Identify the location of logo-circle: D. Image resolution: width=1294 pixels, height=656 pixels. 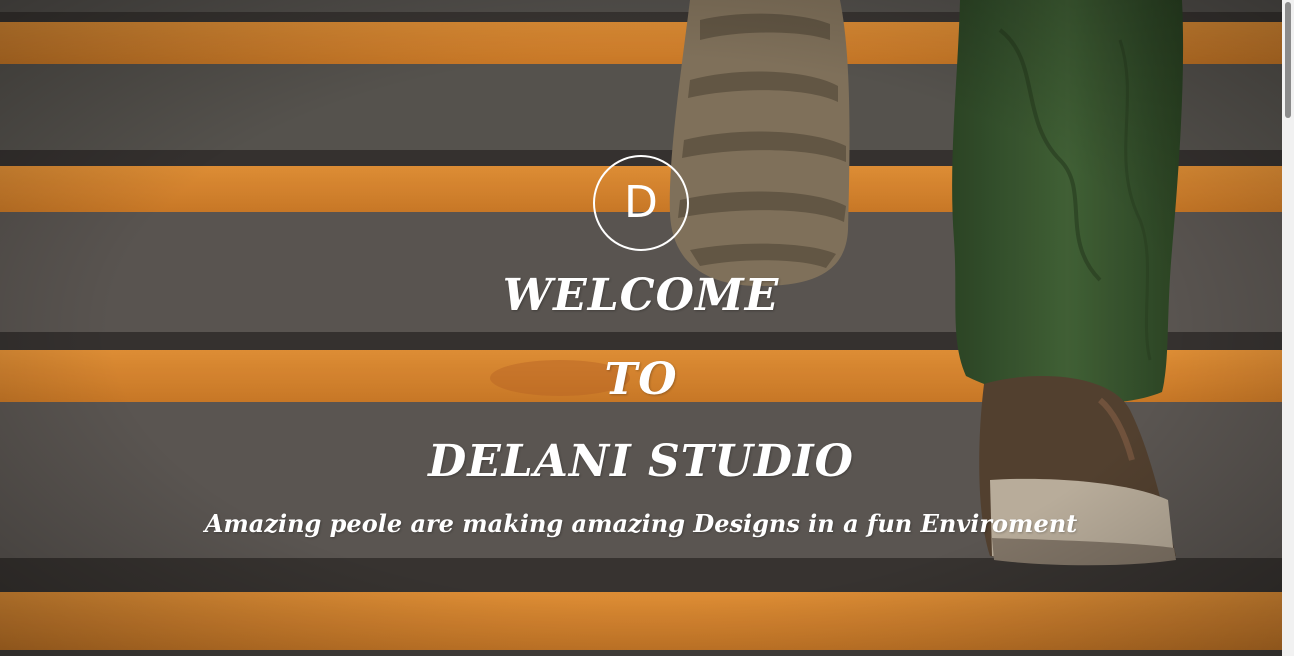
(641, 203).